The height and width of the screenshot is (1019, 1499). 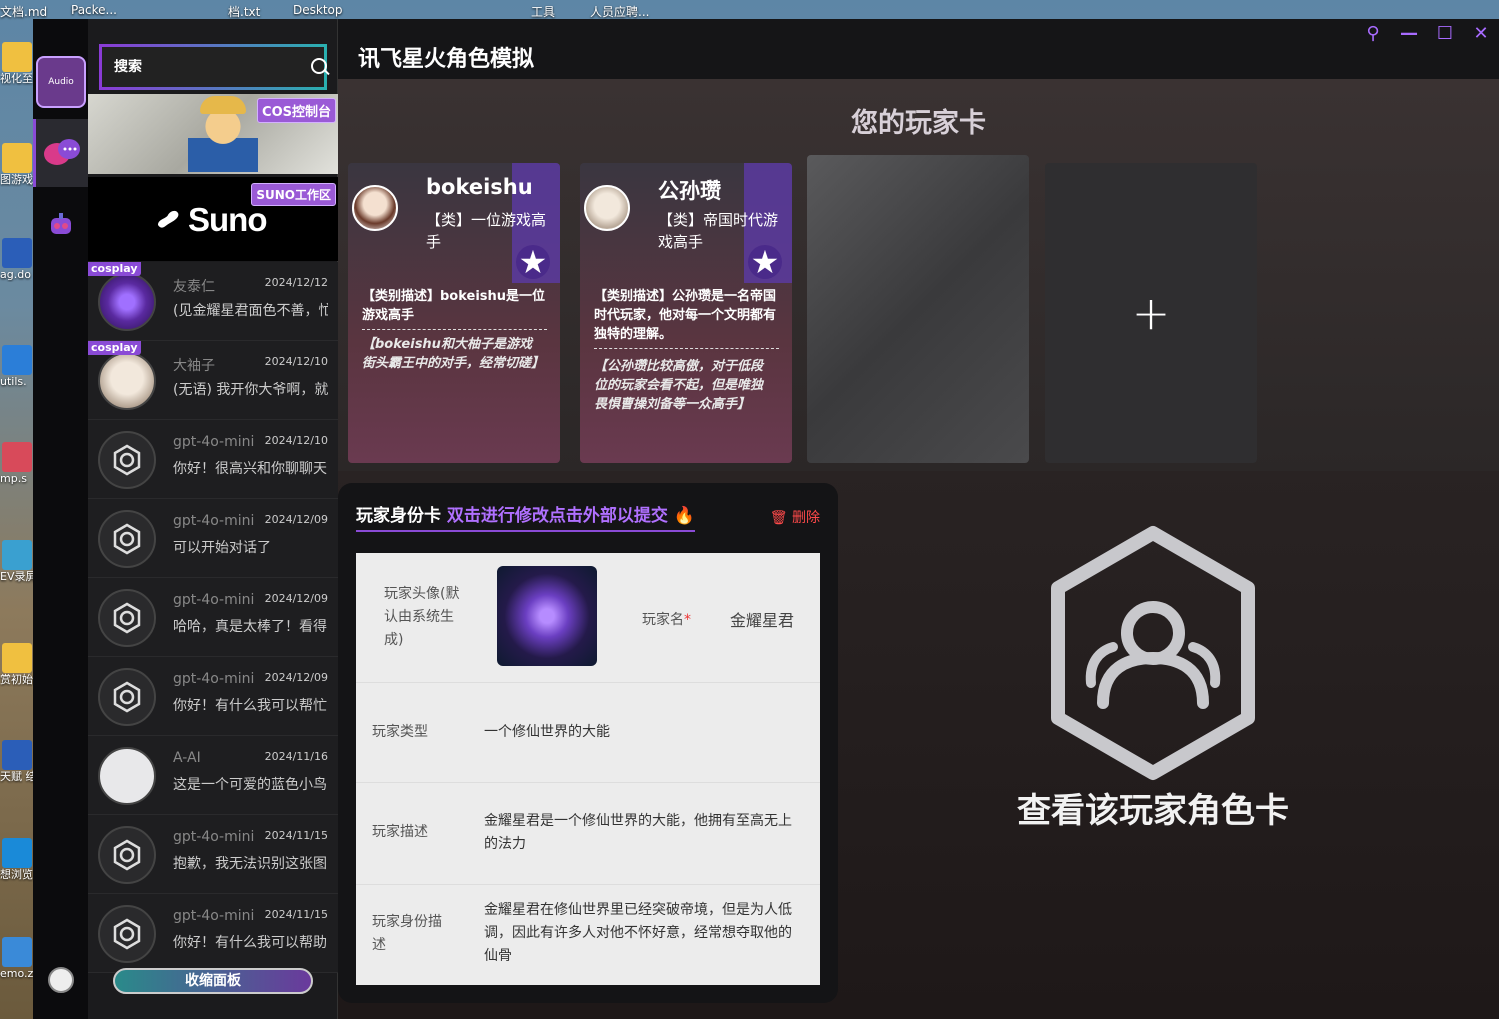 I want to click on maximize-icon: ☐, so click(x=1445, y=34).